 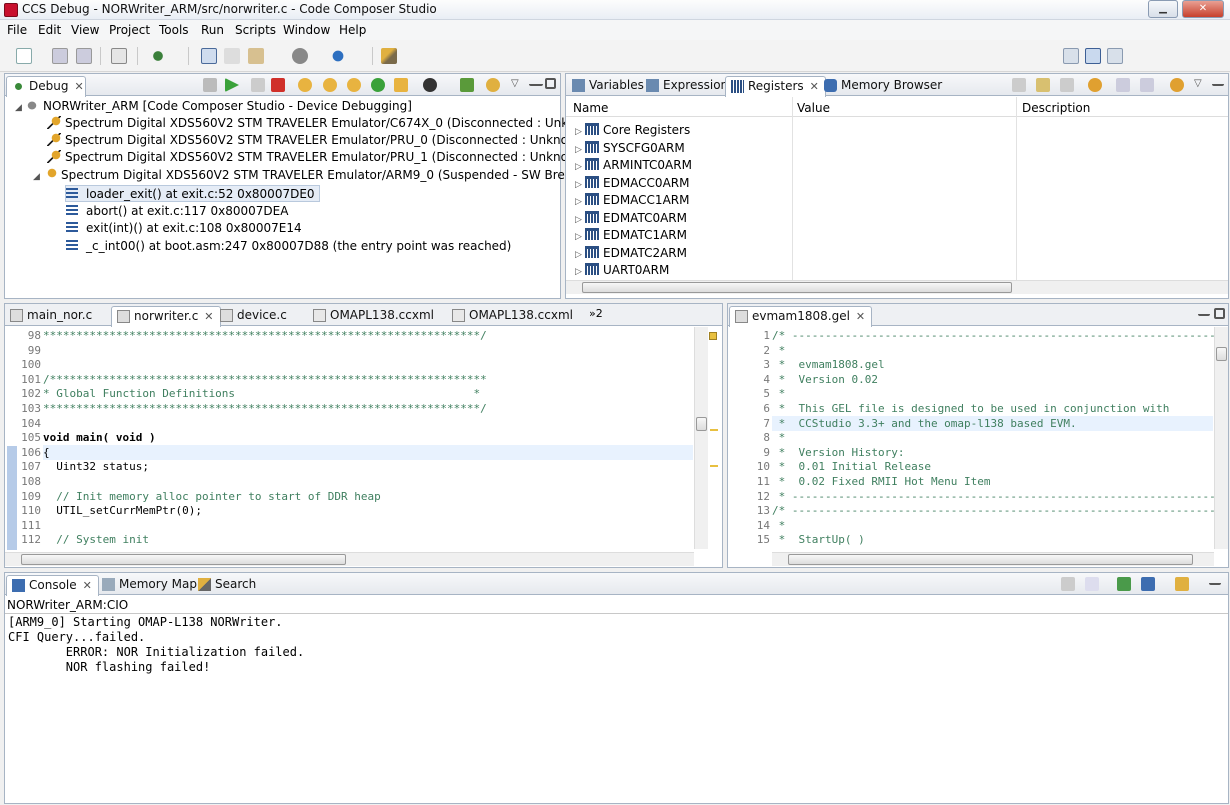 What do you see at coordinates (338, 56) in the screenshot?
I see `run-config-icon` at bounding box center [338, 56].